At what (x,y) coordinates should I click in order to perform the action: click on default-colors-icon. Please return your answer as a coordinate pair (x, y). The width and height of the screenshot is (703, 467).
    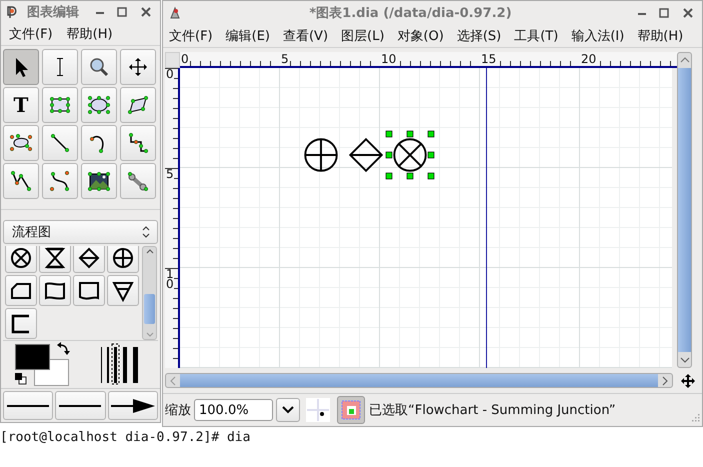
    Looking at the image, I should click on (21, 379).